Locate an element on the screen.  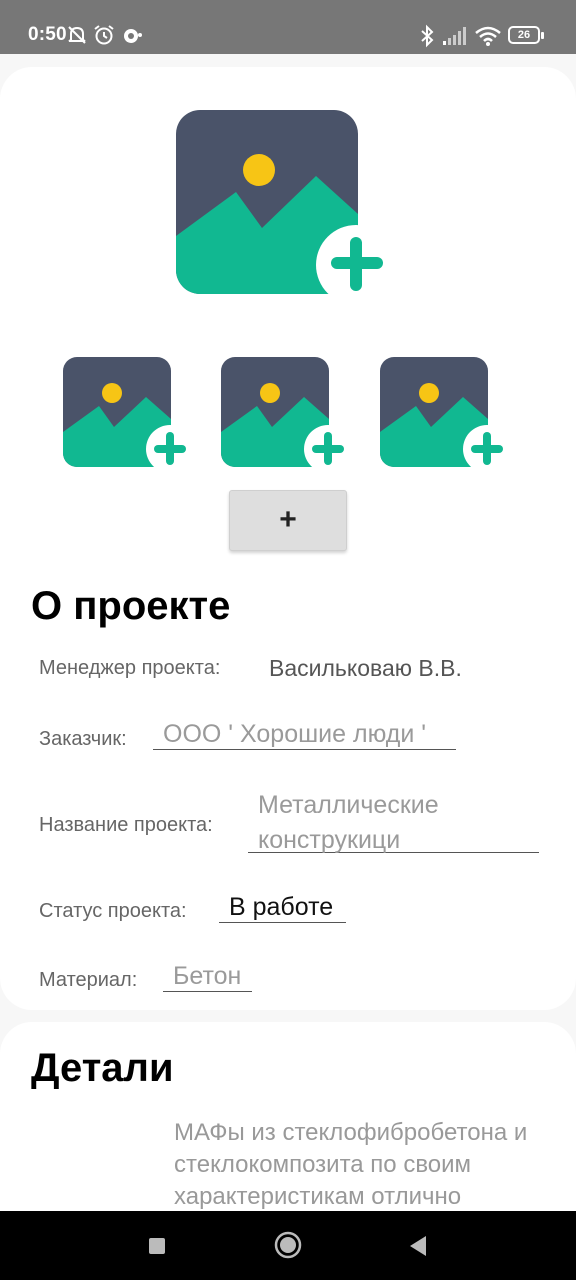
customer-label: Заказчик: is located at coordinates (83, 739).